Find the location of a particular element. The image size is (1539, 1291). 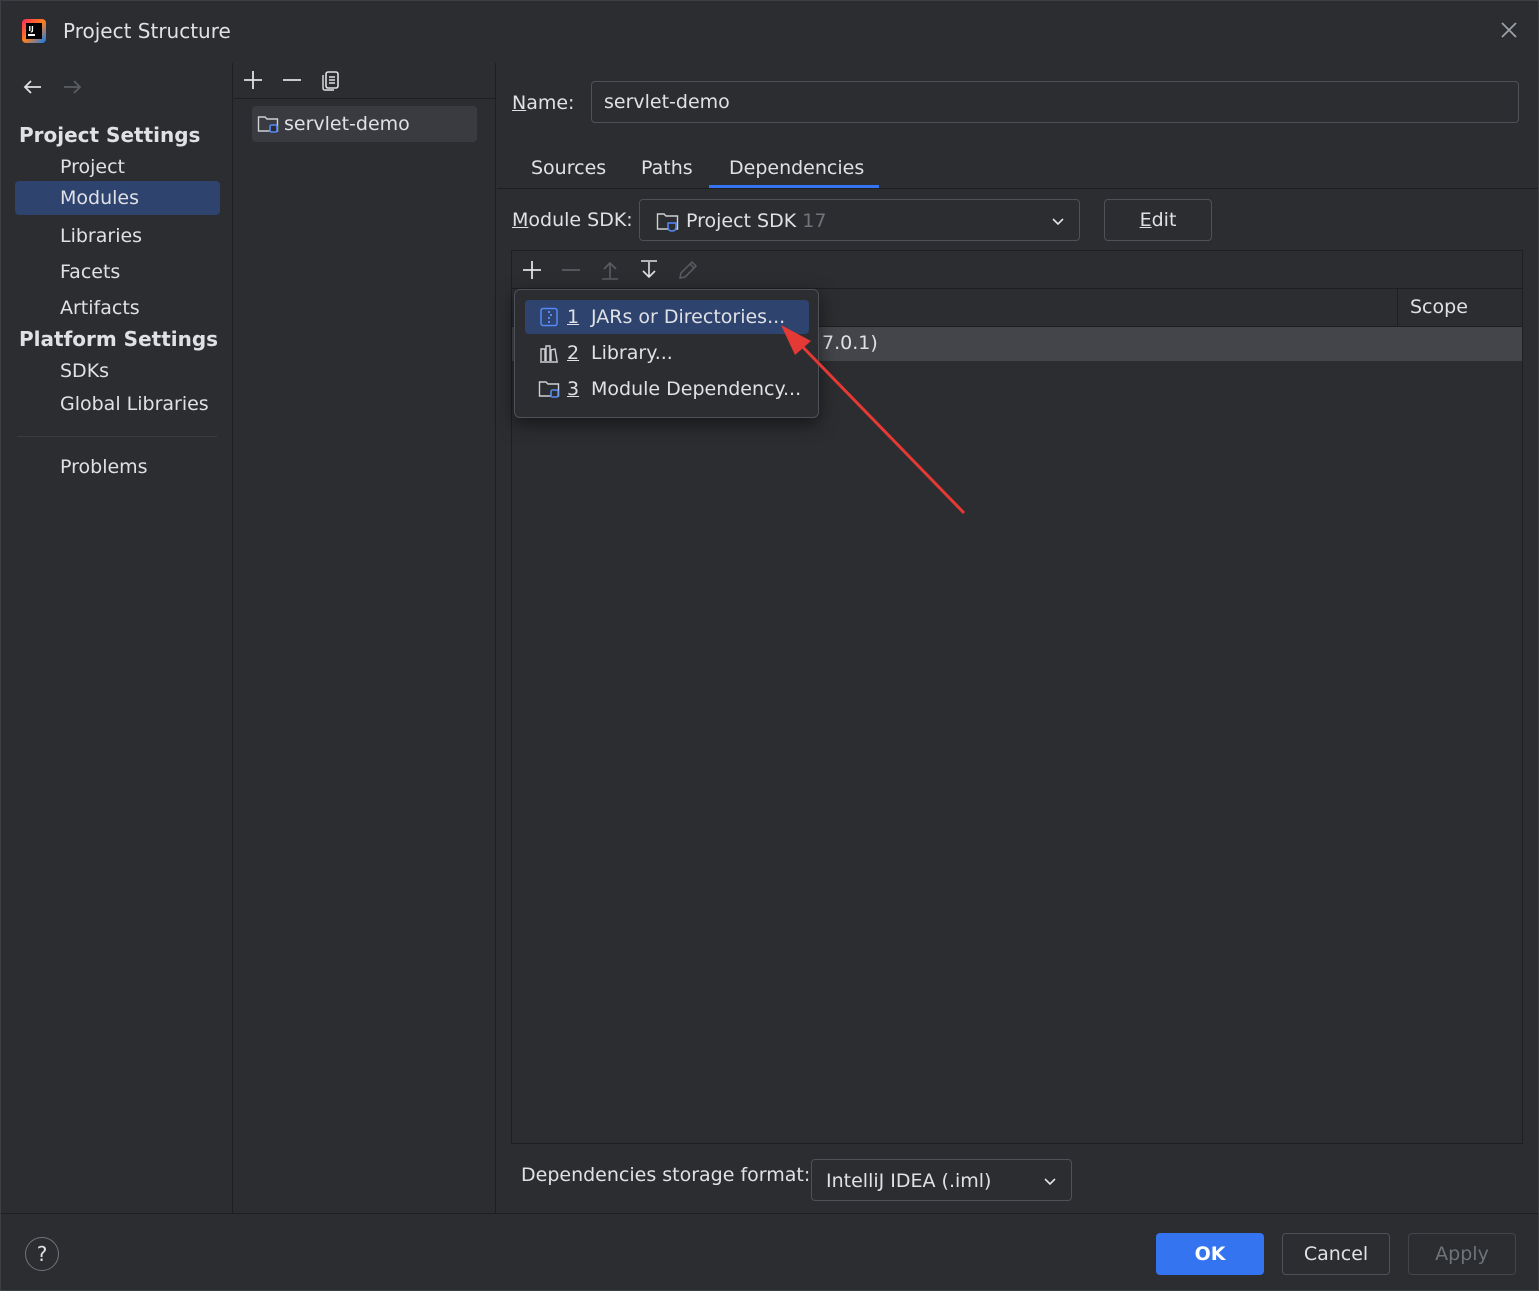

edit-label-rest: dit is located at coordinates (1164, 220).